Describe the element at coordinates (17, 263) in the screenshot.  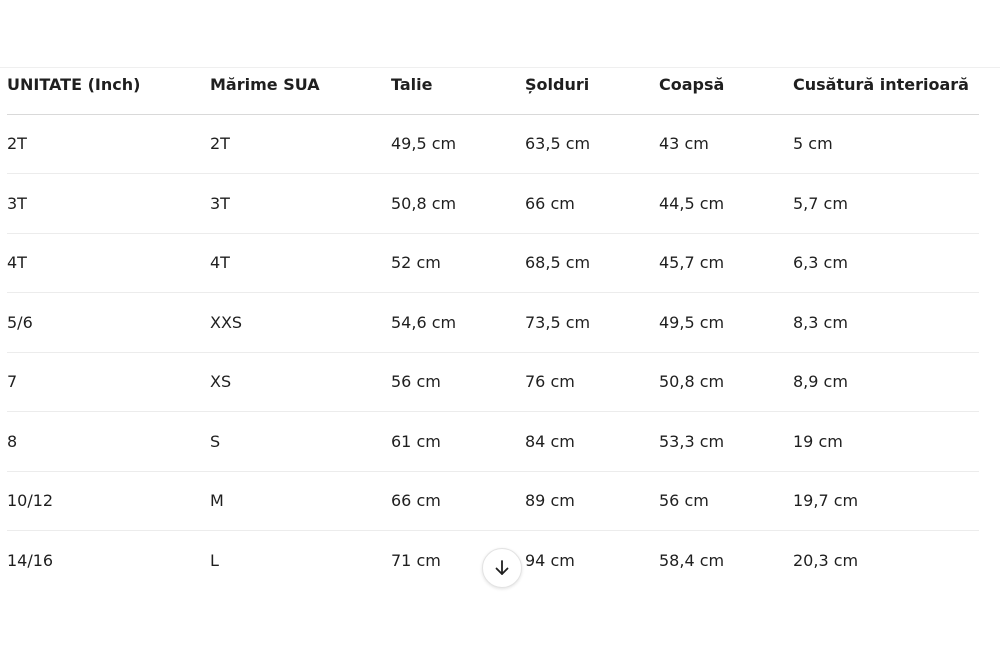
I see `cell-unit: 4T` at that location.